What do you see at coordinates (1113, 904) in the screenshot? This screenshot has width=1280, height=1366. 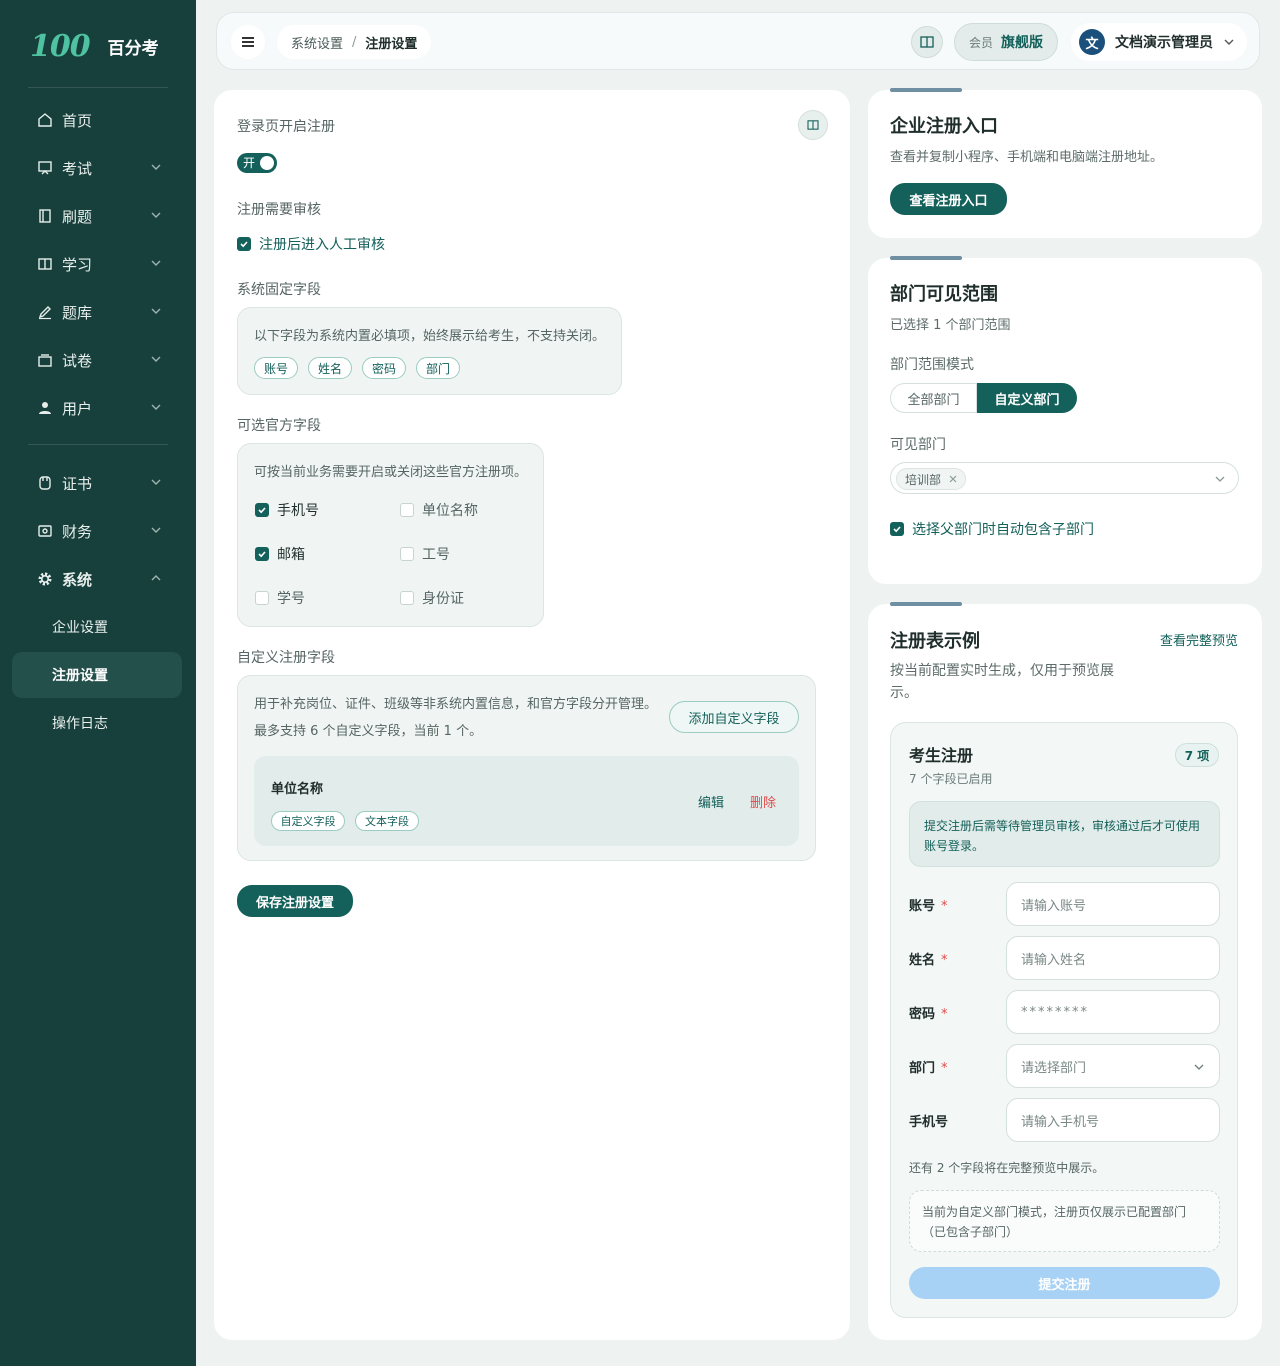 I see `account-input: 请输入账号` at bounding box center [1113, 904].